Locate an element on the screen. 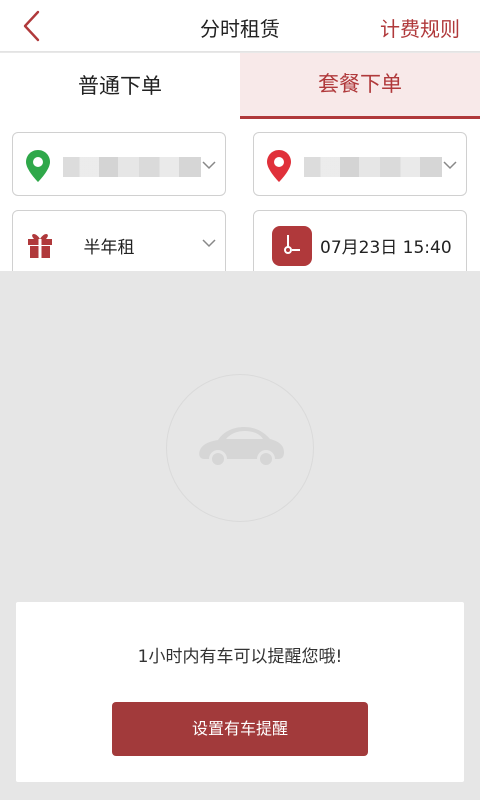 Image resolution: width=480 pixels, height=800 pixels. package-select: 半年租 is located at coordinates (119, 245).